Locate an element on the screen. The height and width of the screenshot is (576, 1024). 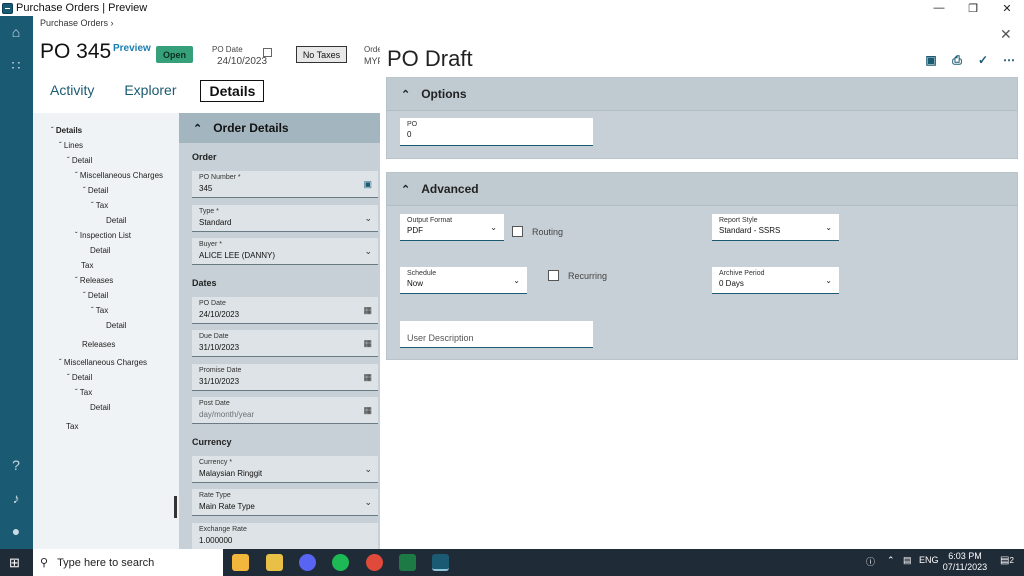
tree-item: ˇ Details is located at coordinates (106, 130).